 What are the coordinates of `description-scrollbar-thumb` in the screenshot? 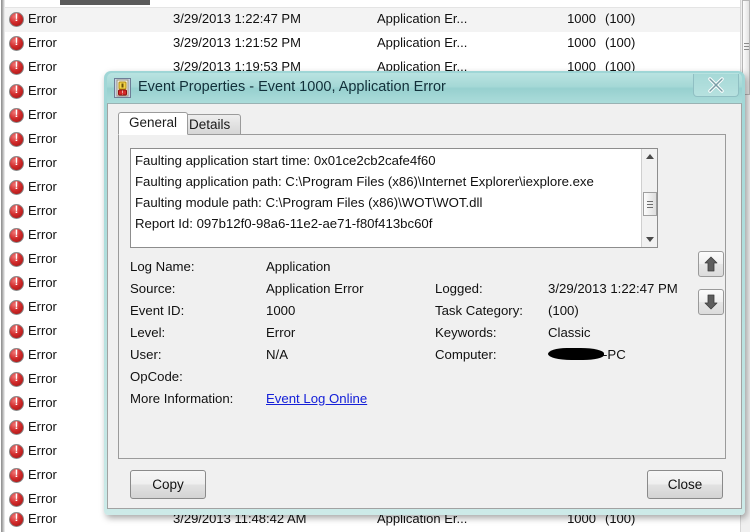 It's located at (650, 204).